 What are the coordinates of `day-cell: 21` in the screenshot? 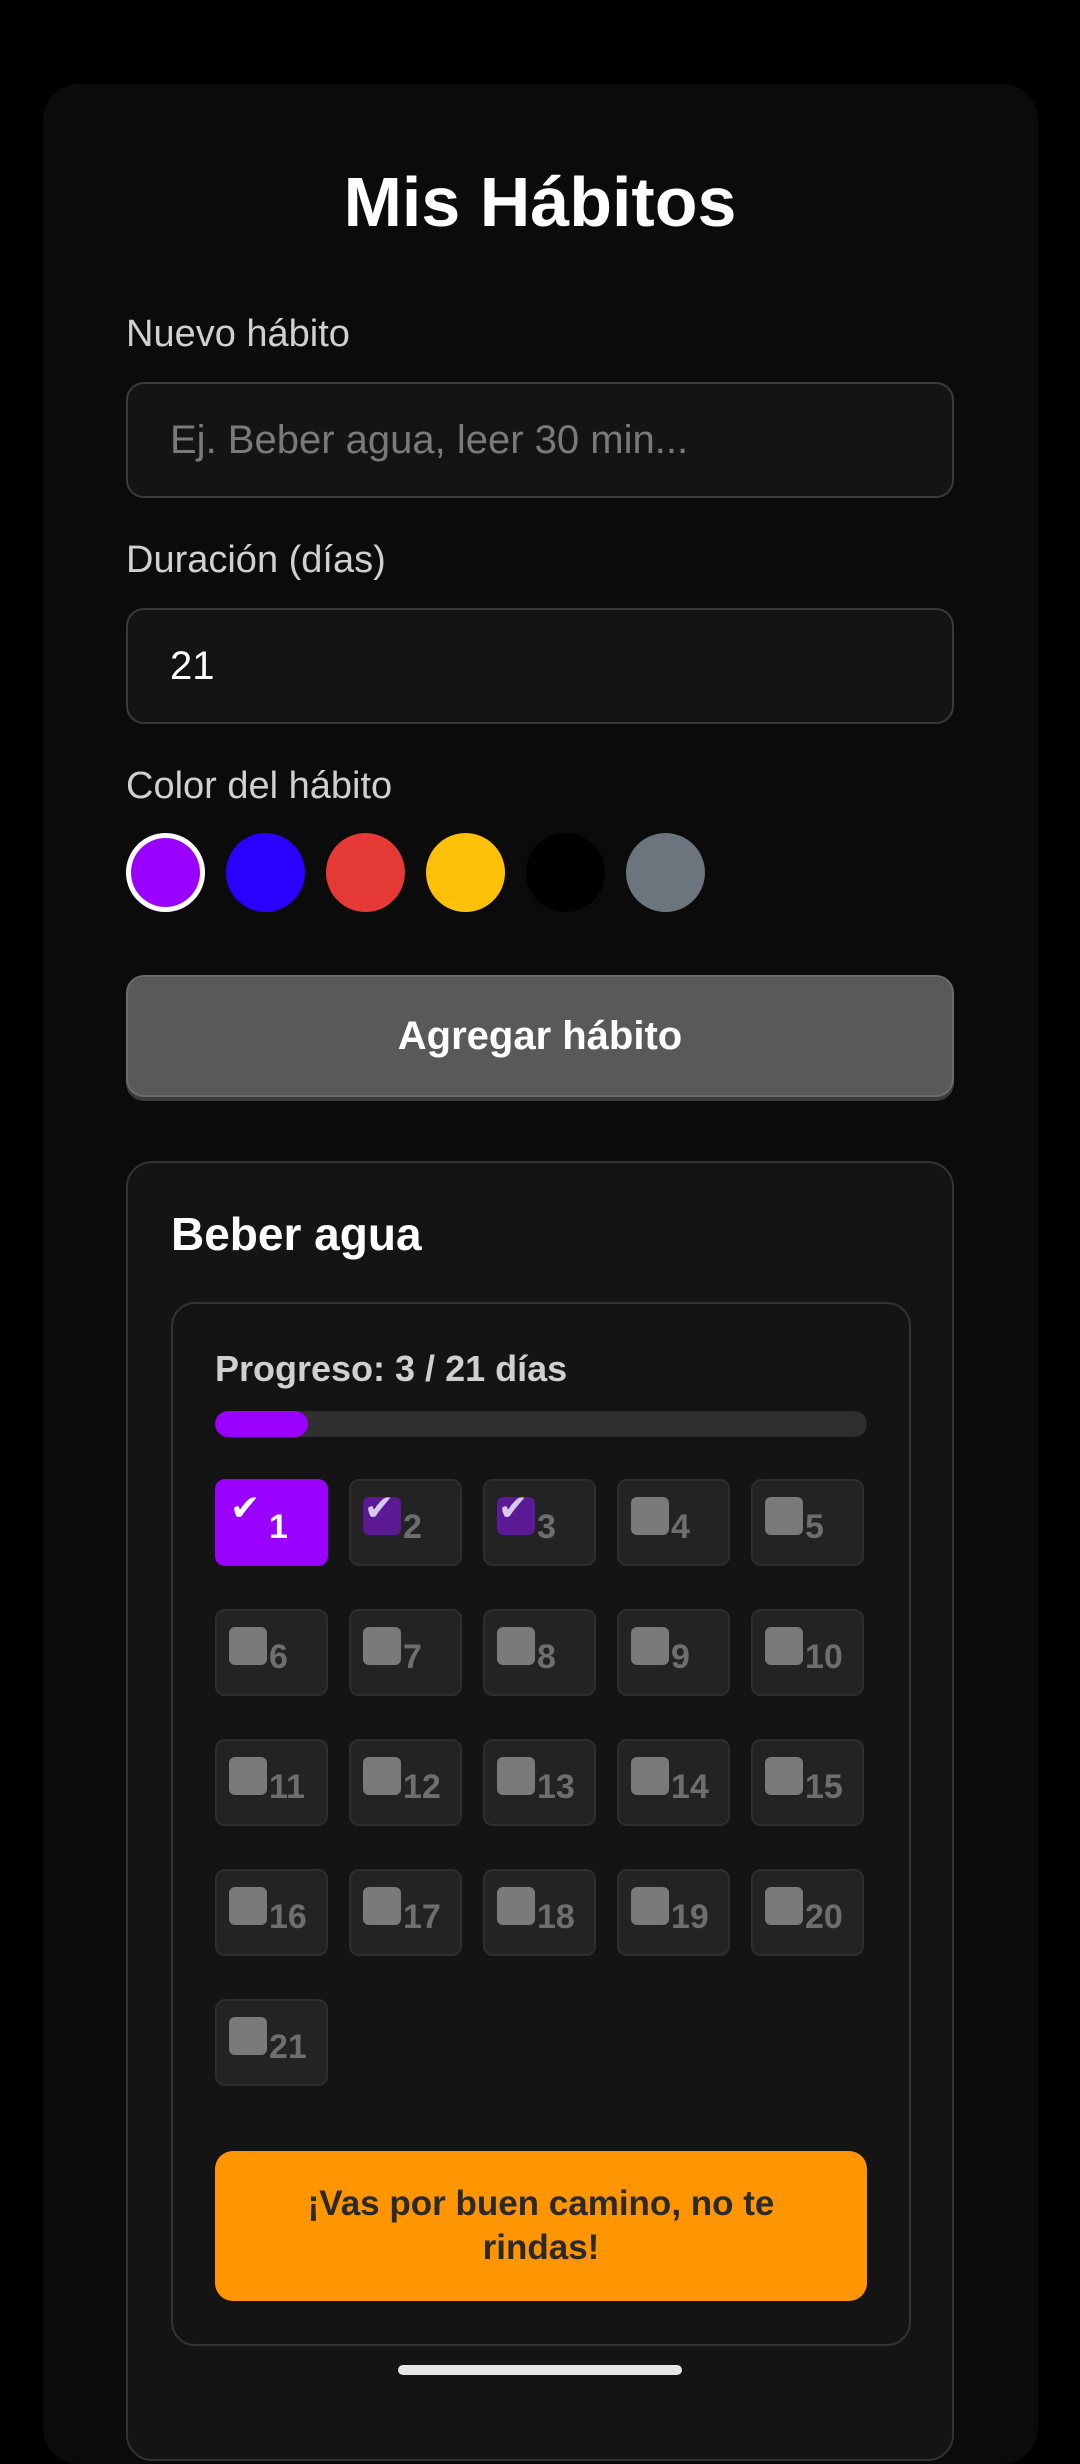 It's located at (271, 2042).